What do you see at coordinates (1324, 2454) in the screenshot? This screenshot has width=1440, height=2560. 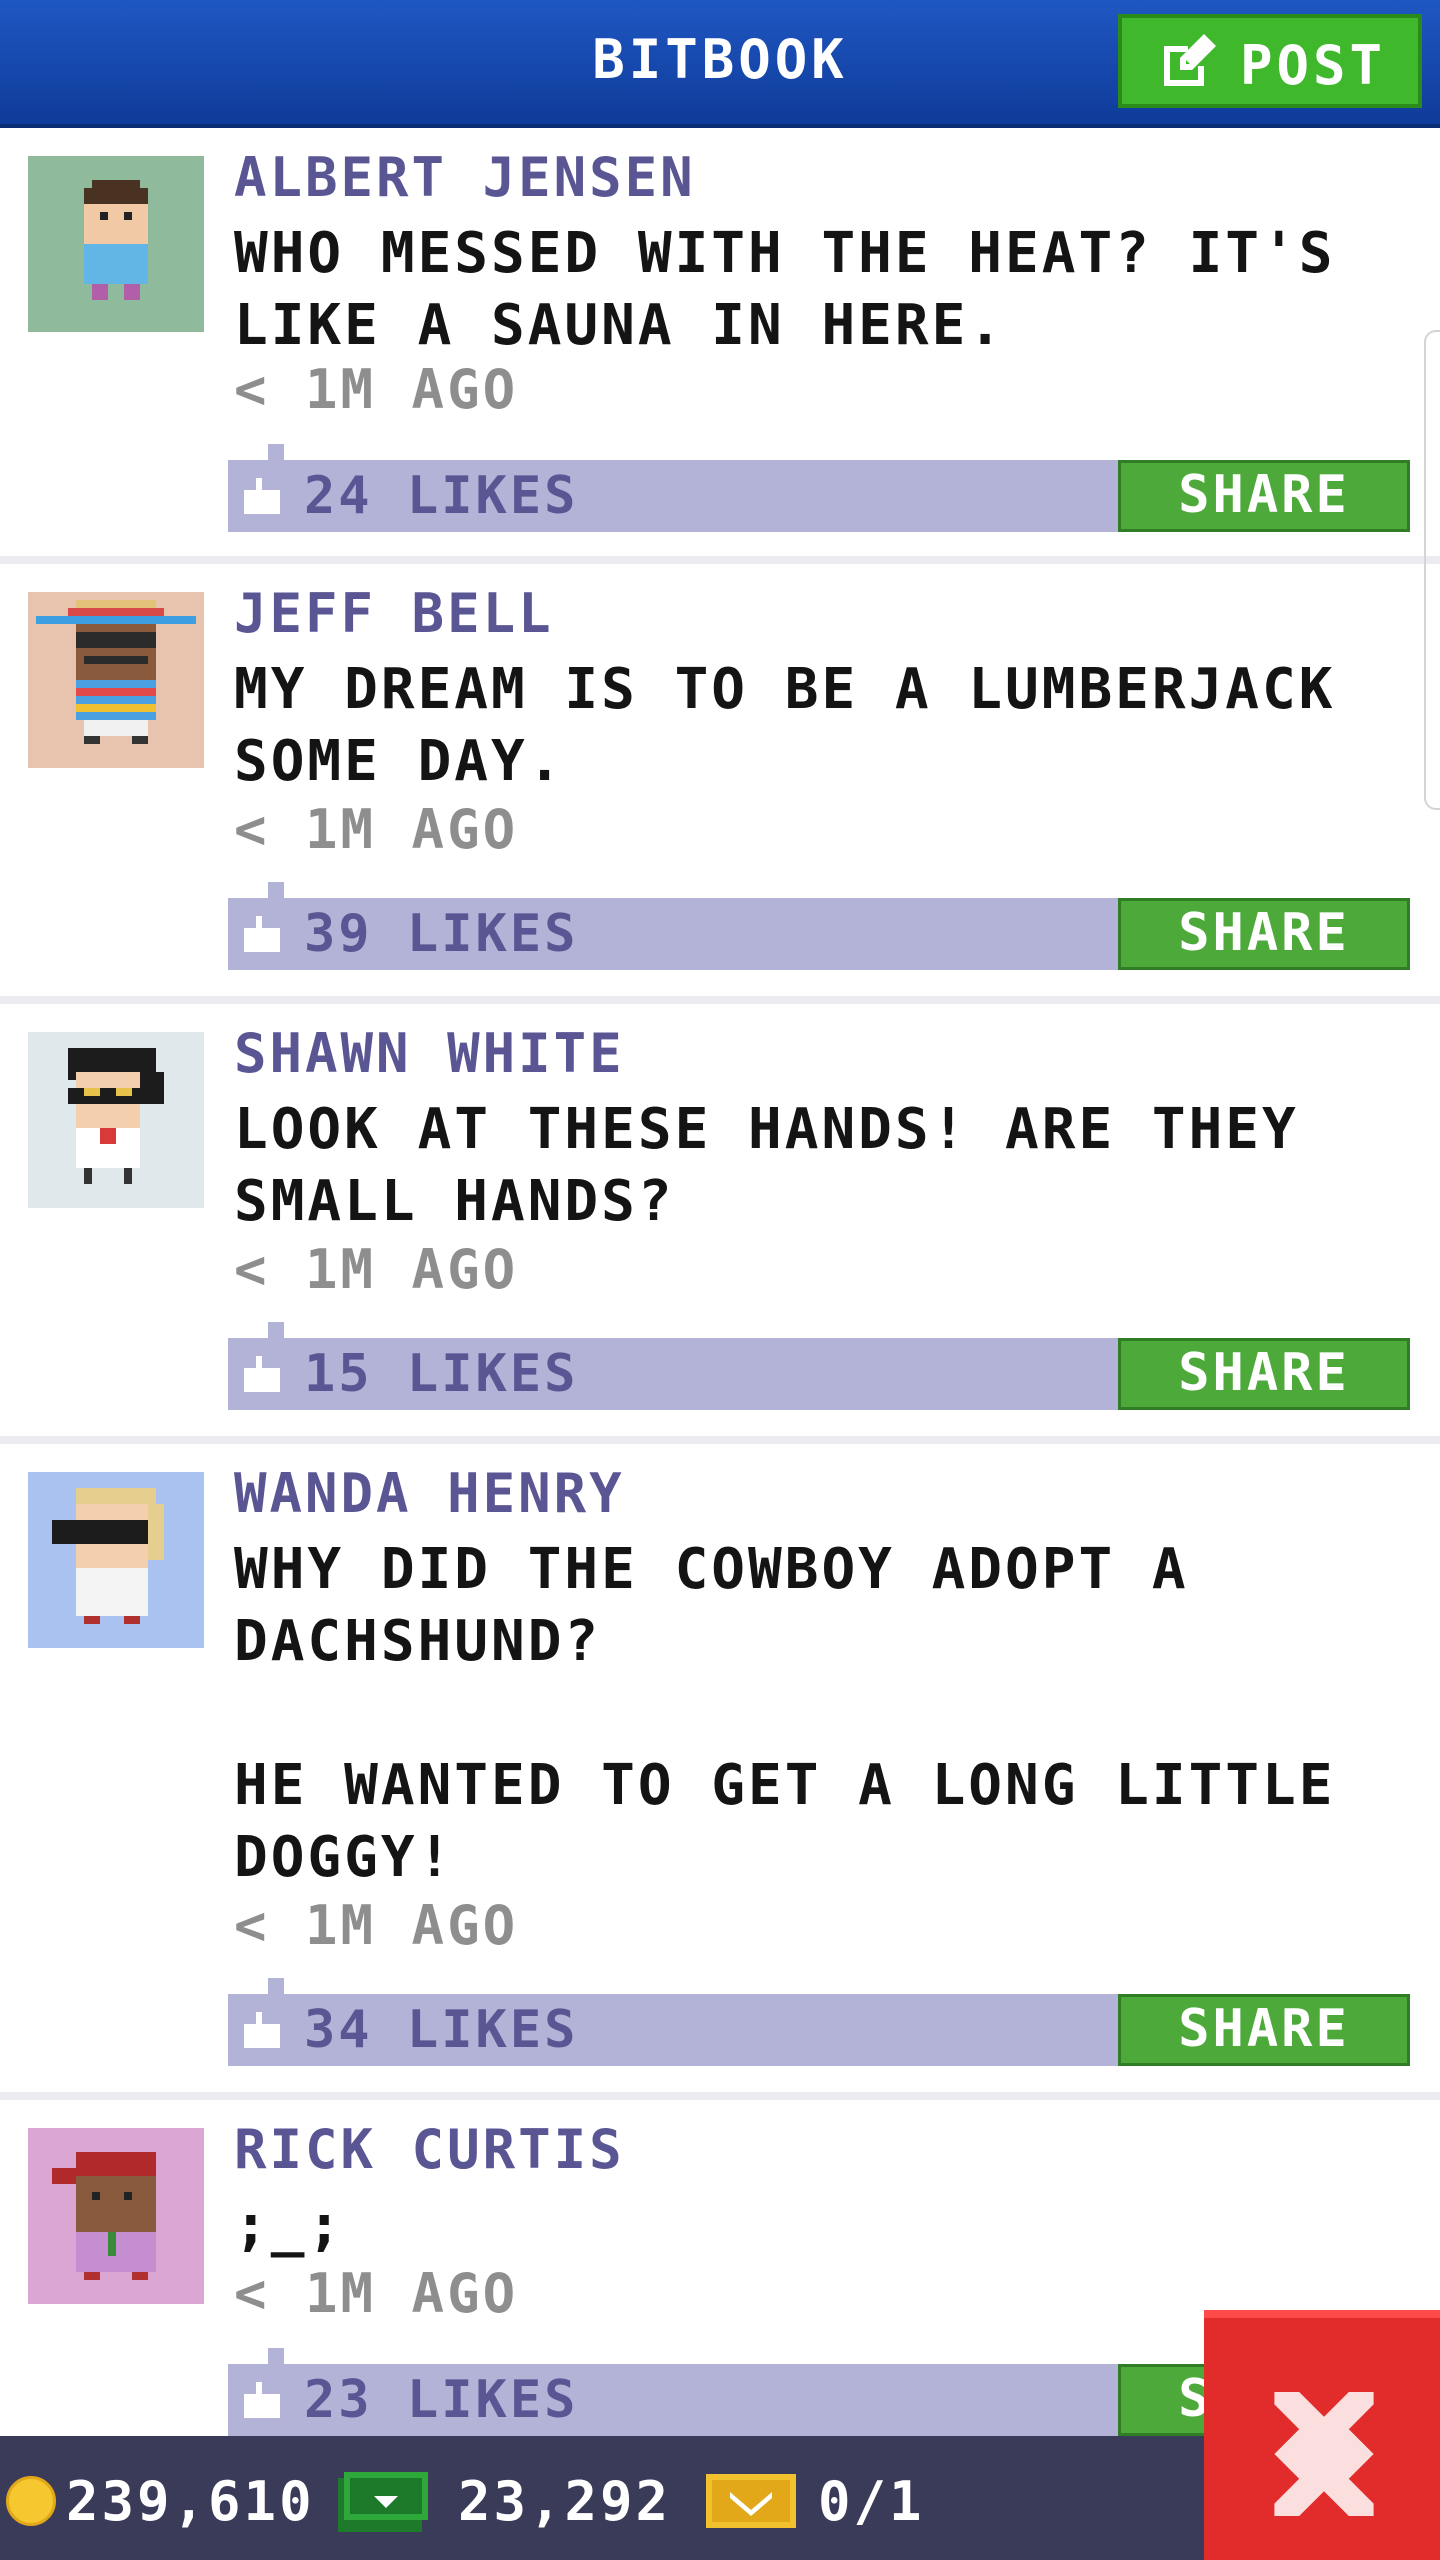 I see `close-icon` at bounding box center [1324, 2454].